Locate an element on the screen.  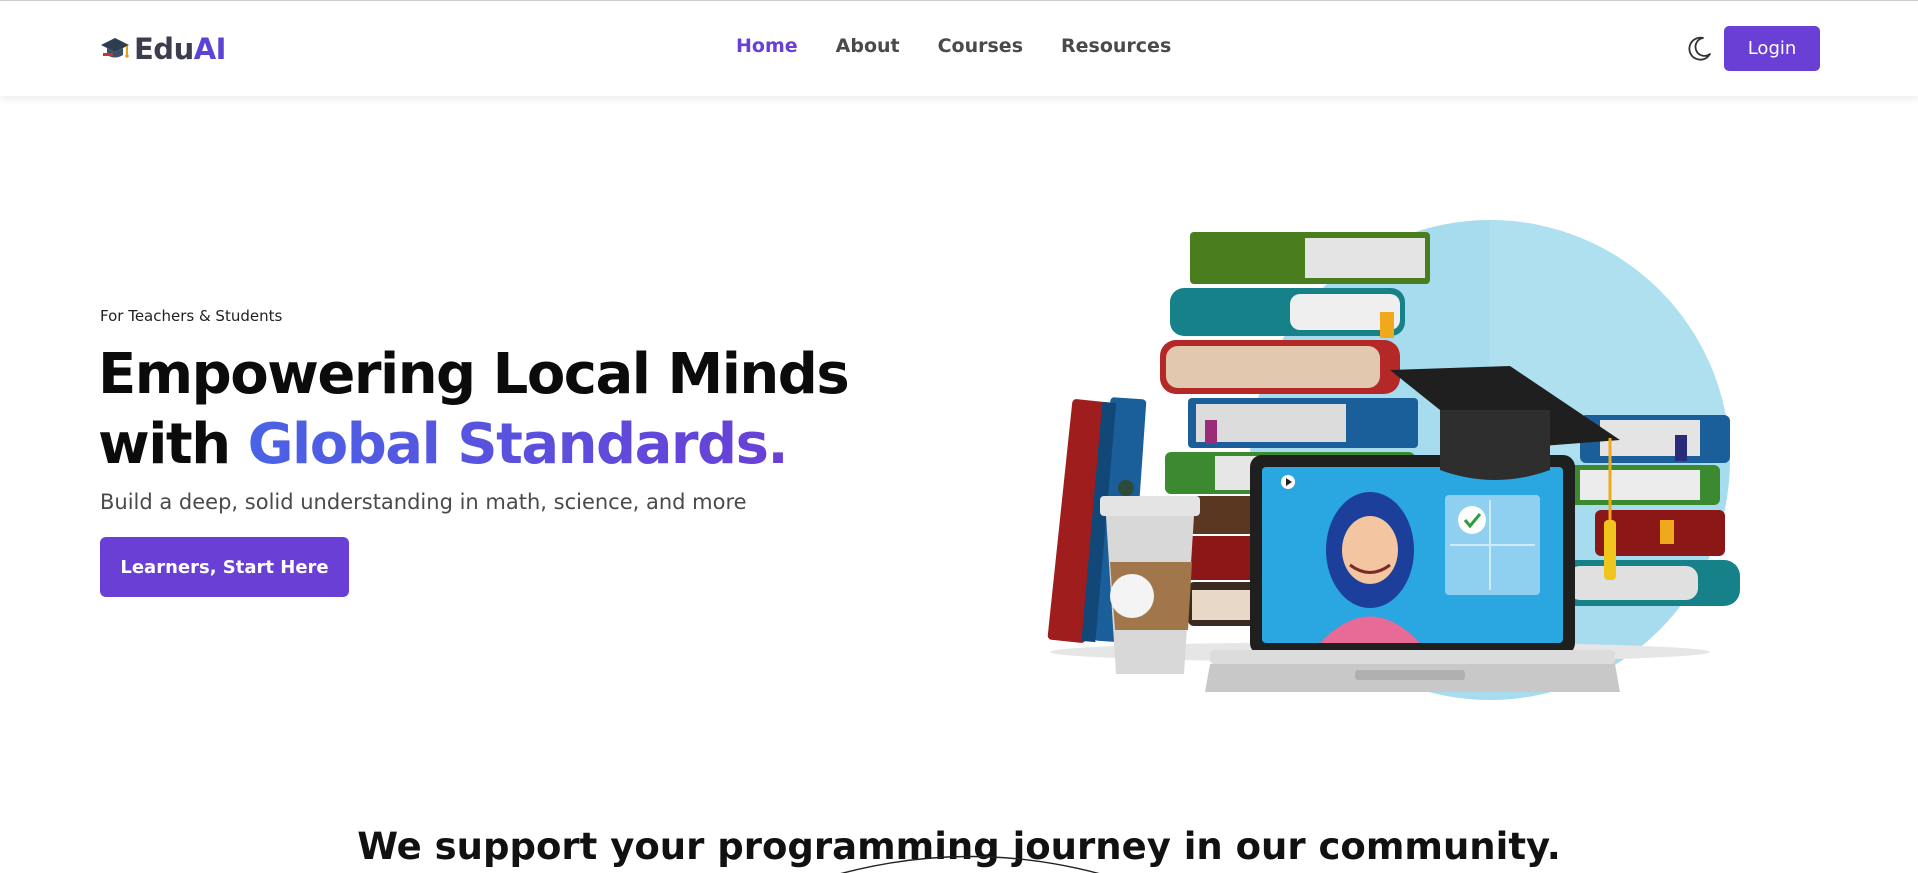
brand-name-ai: AI is located at coordinates (210, 49).